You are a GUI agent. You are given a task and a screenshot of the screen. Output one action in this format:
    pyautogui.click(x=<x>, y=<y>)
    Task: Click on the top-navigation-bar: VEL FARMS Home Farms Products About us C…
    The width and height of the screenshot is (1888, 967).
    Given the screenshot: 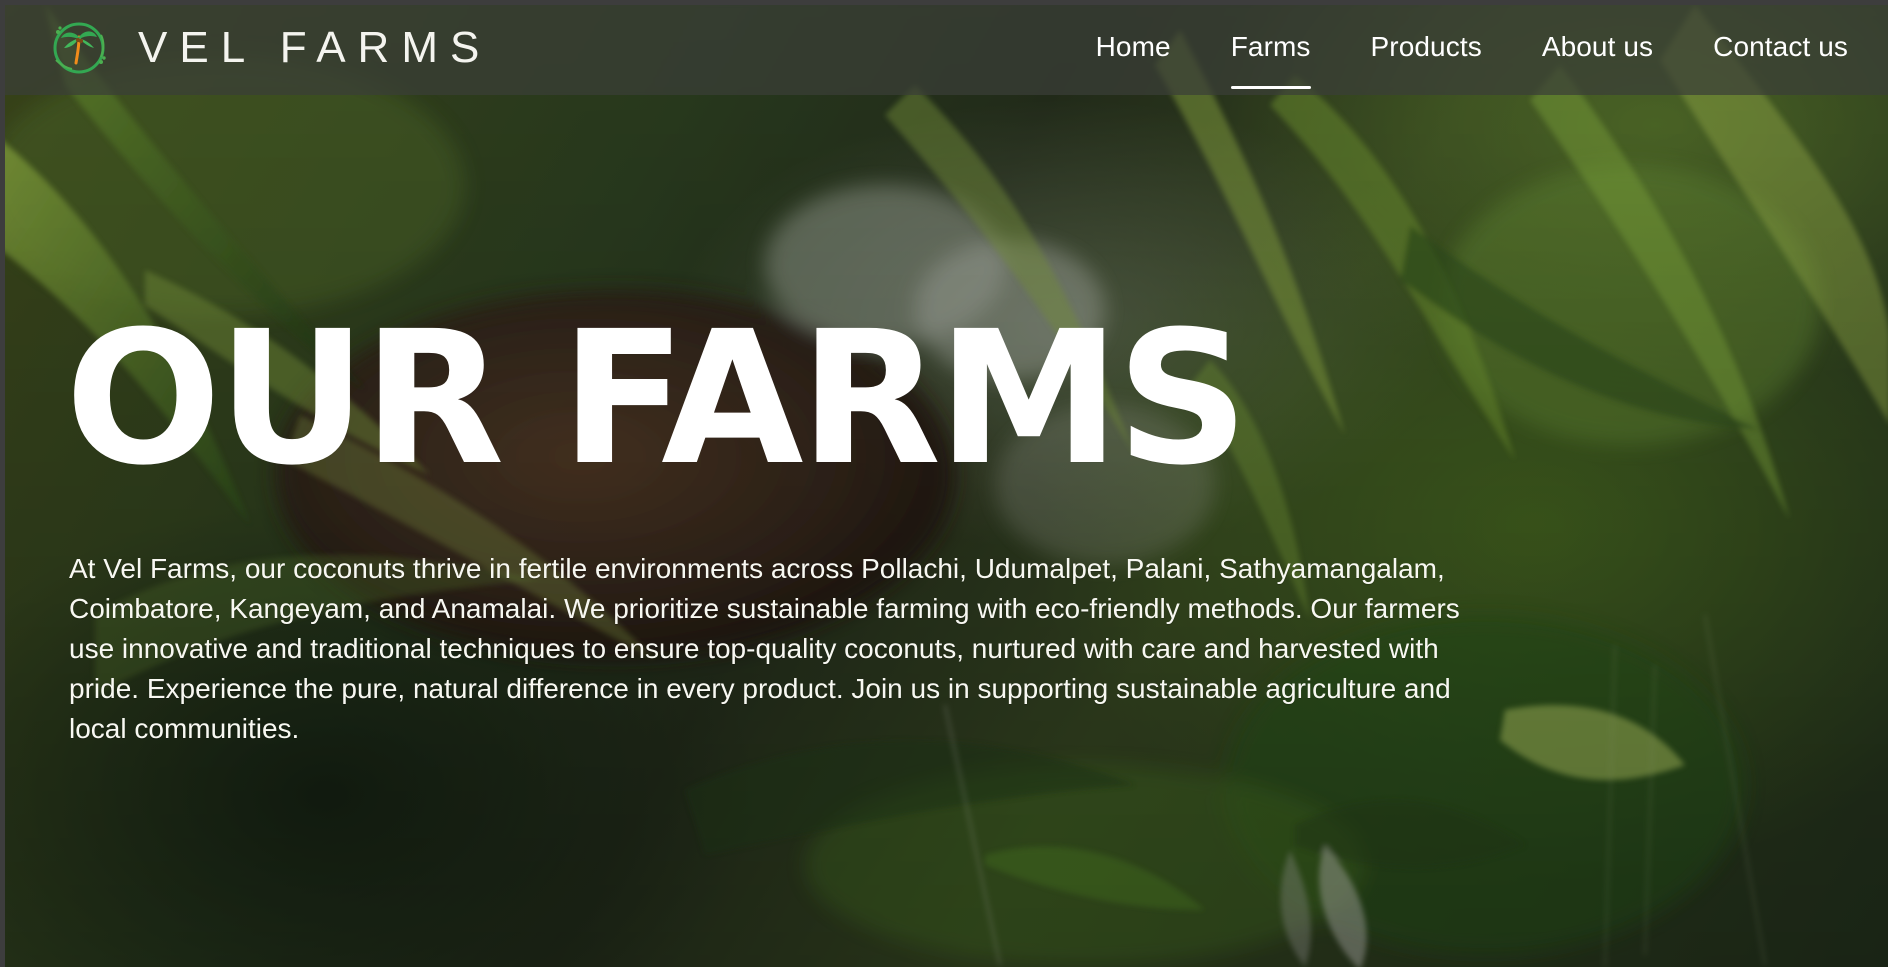 What is the action you would take?
    pyautogui.click(x=946, y=50)
    